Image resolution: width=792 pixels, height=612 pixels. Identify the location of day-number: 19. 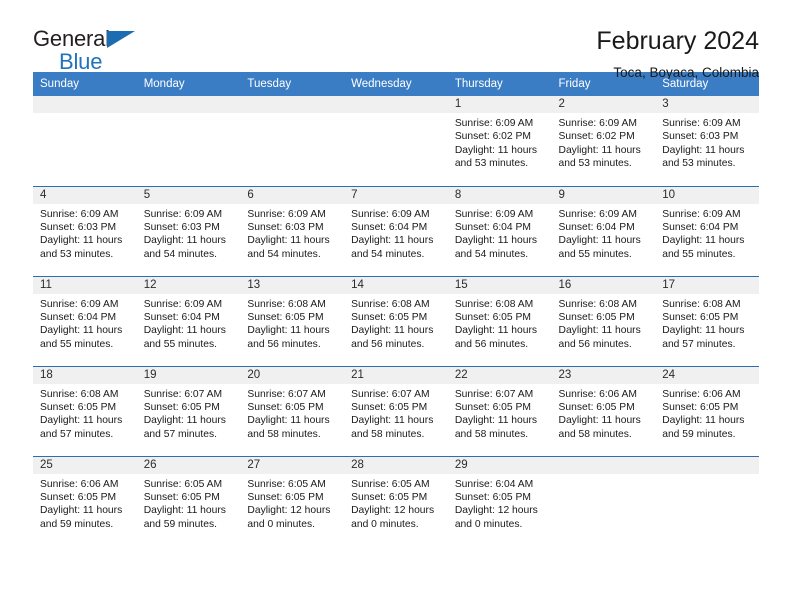
(188, 375).